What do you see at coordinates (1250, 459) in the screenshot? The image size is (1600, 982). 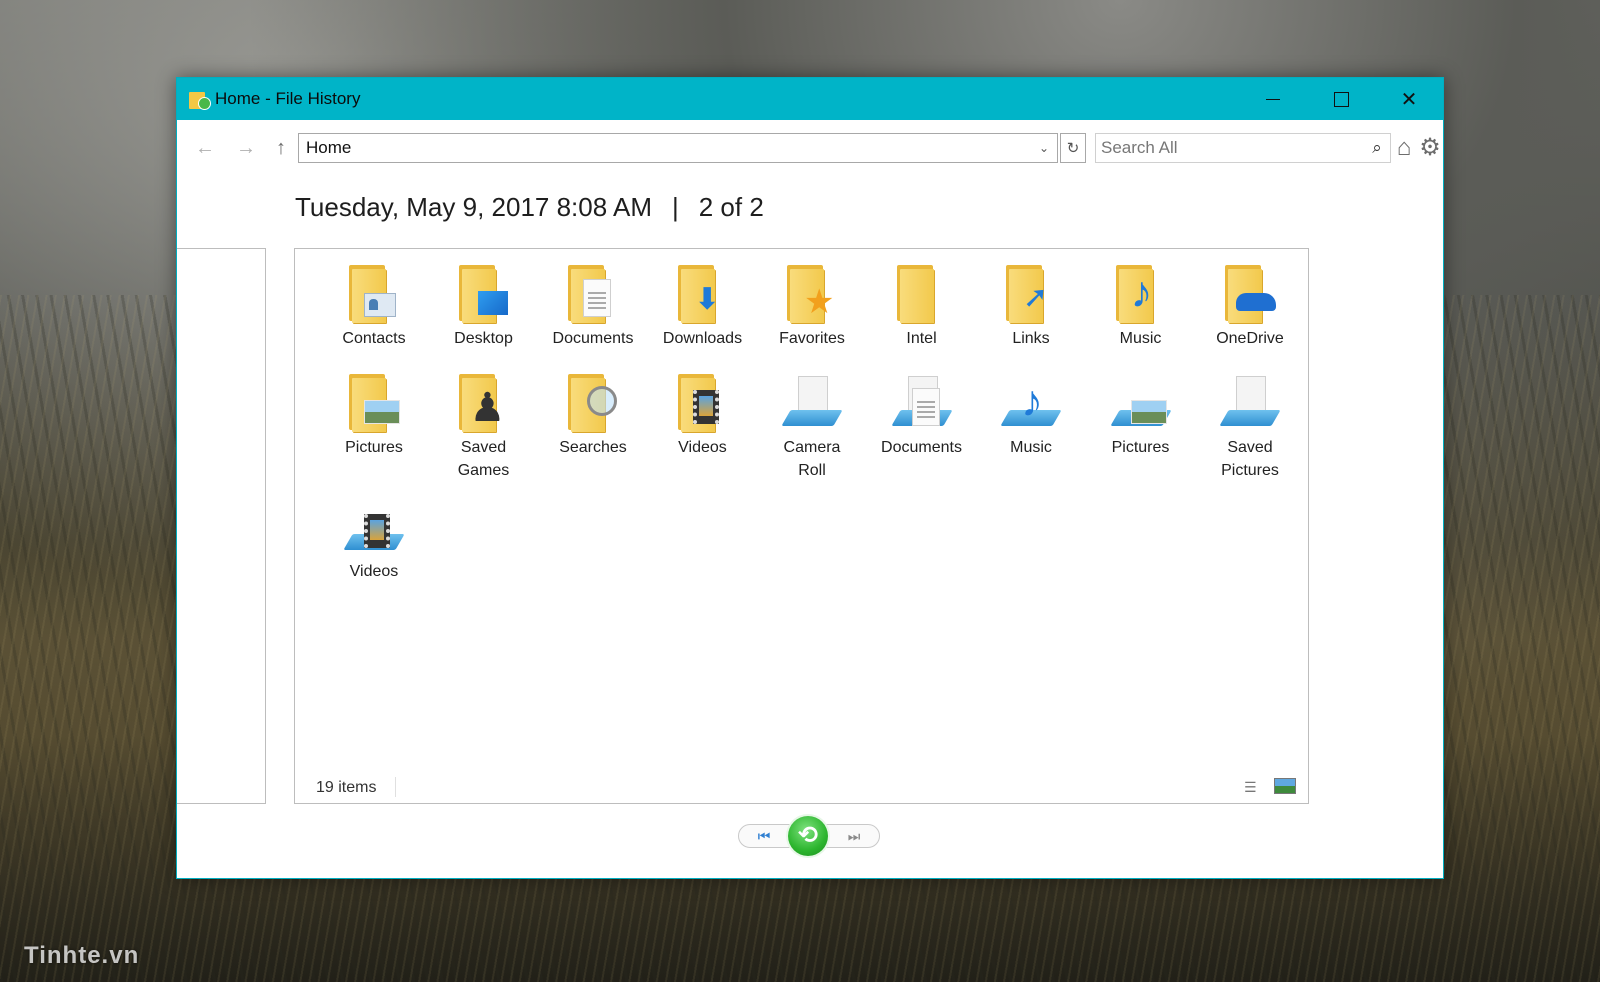 I see `file-item-label: Saved Pictures` at bounding box center [1250, 459].